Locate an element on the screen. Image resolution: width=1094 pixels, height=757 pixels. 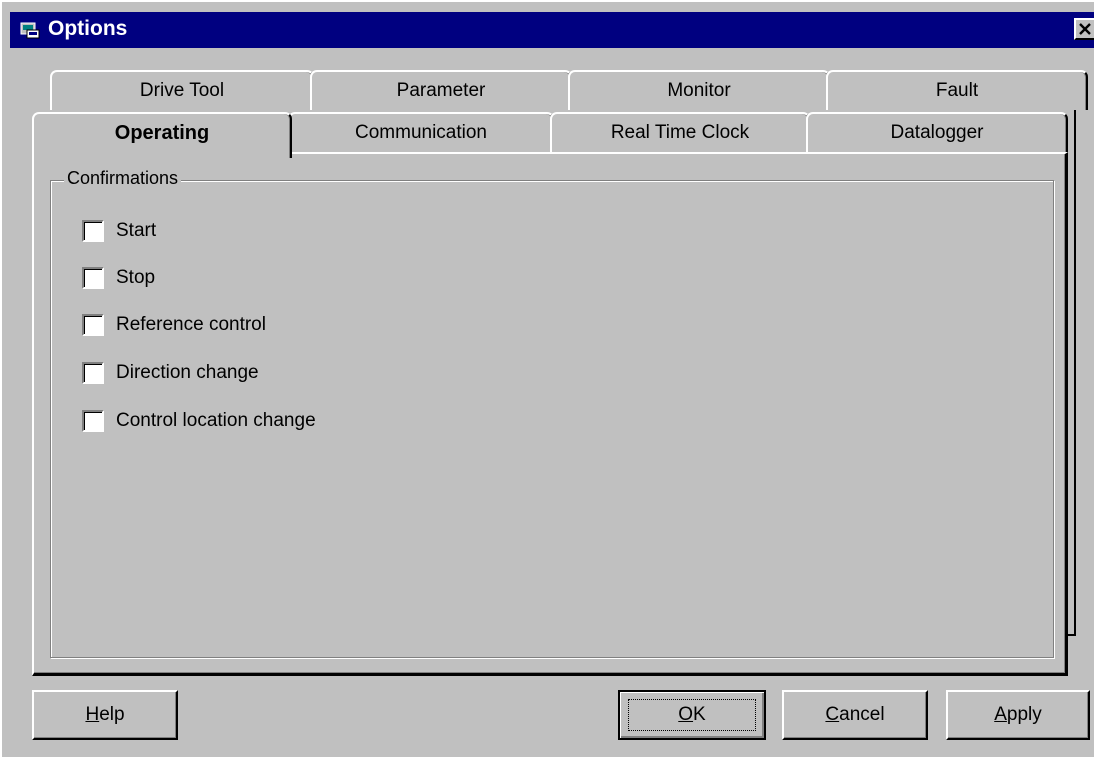
apply-mnemonic: A is located at coordinates (1000, 714).